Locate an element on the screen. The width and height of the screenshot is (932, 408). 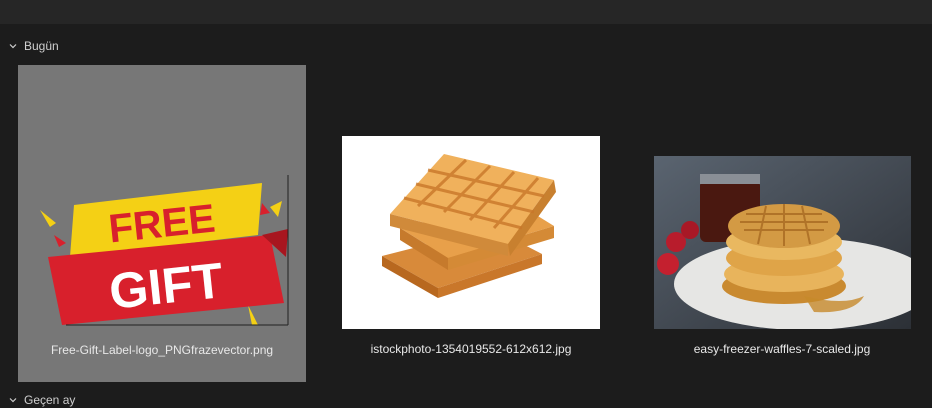
group-header-today: Bugün is located at coordinates (33, 46).